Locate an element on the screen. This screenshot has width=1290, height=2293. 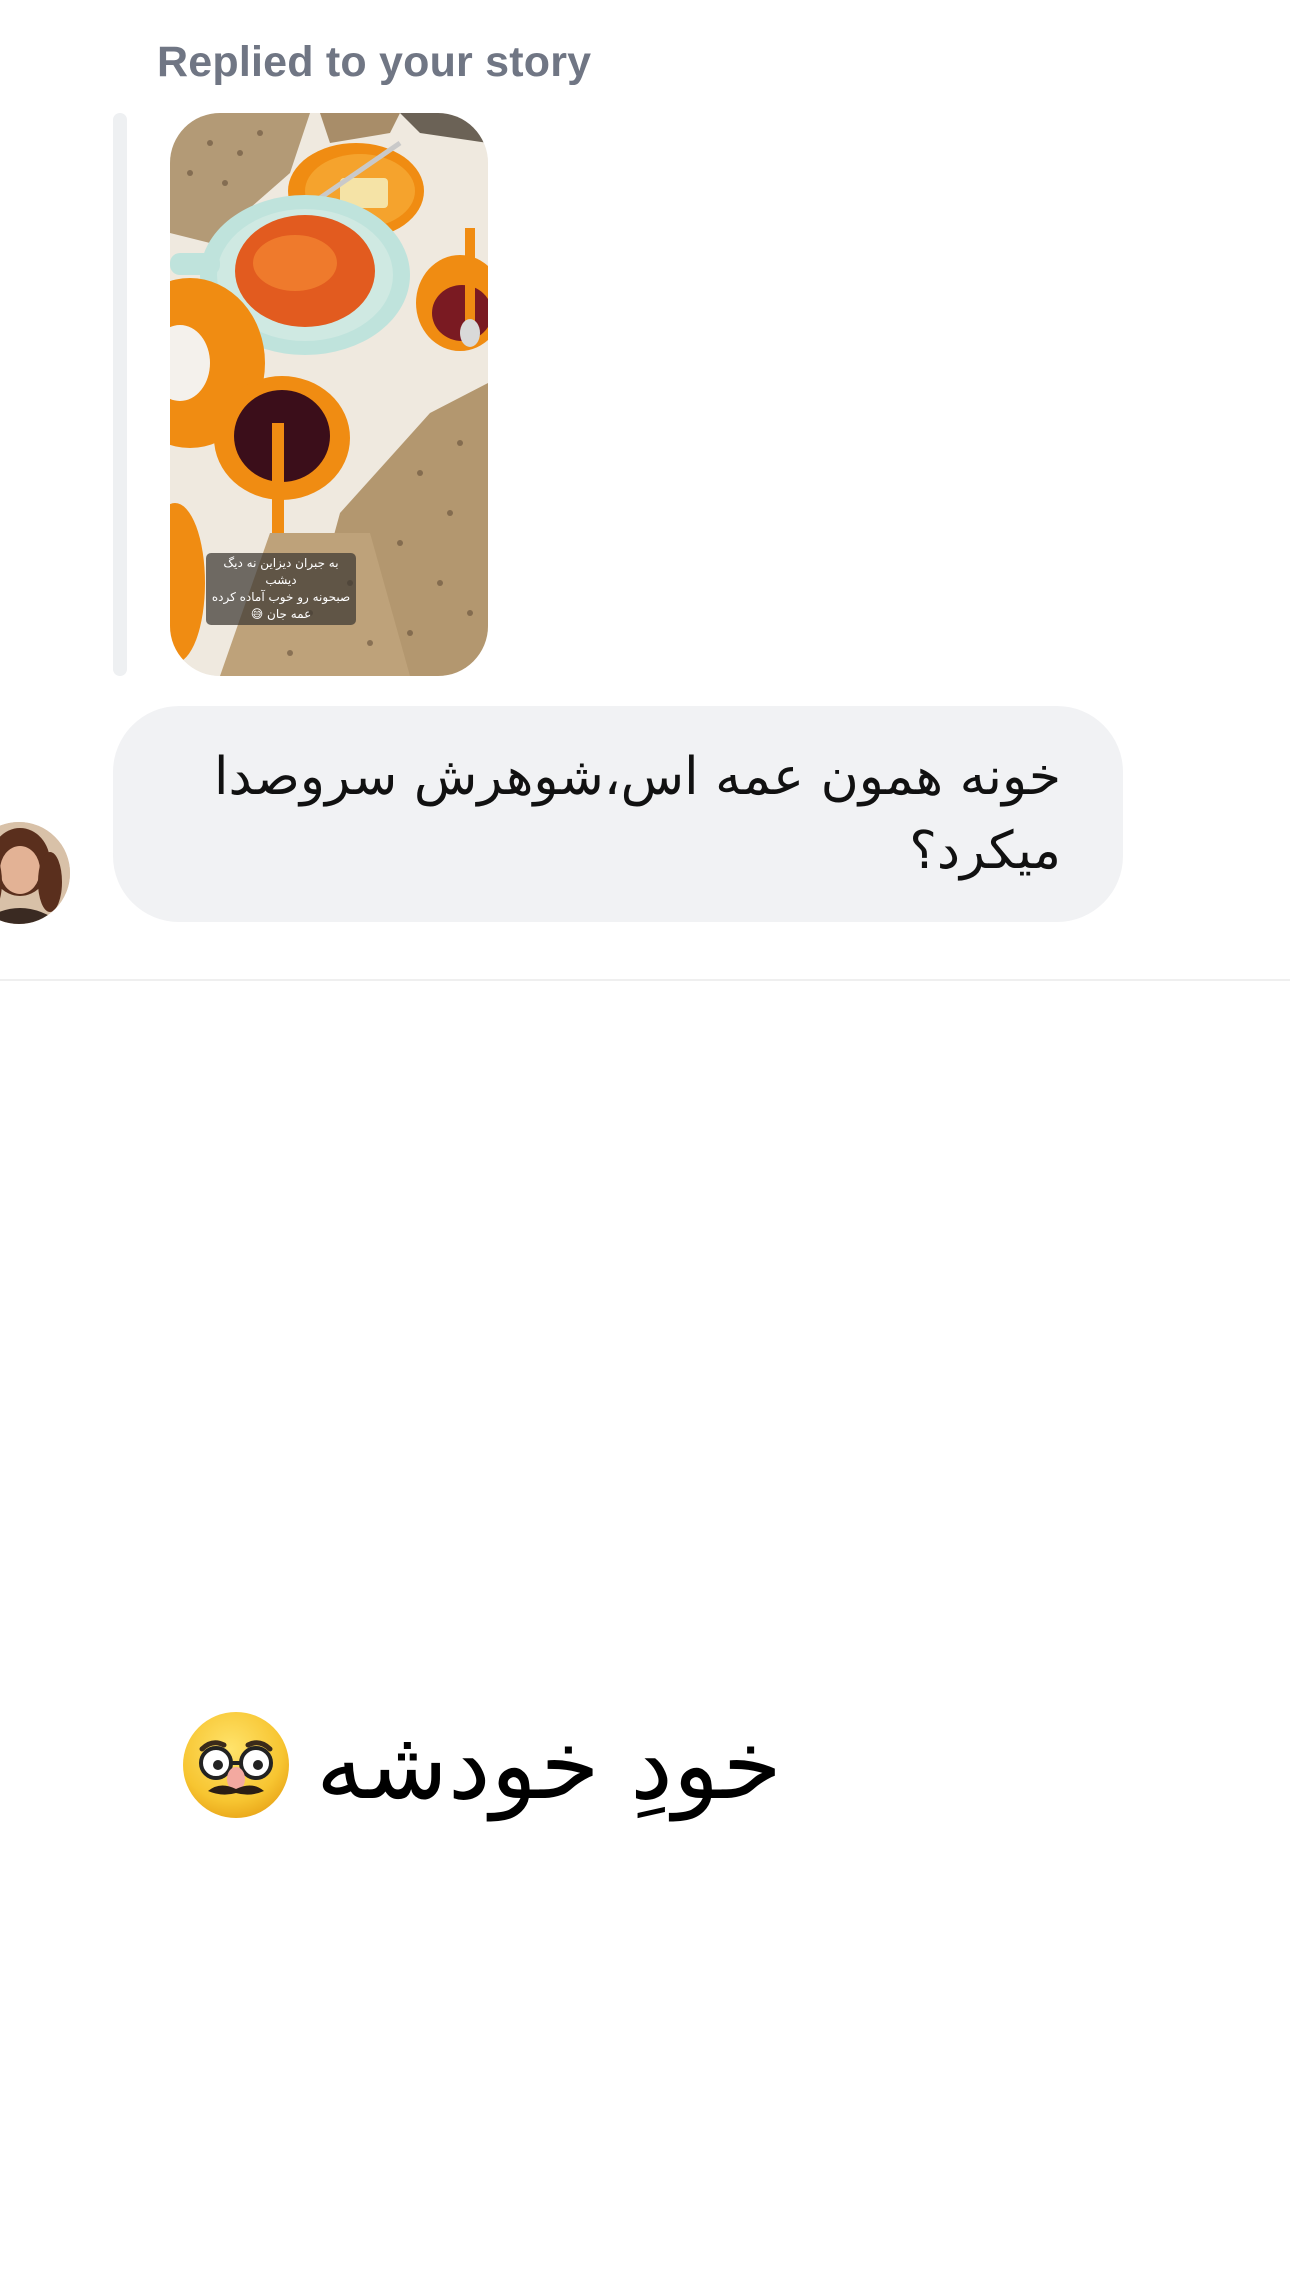
story-caption-line-2: صبحونه رو خوب آماده کرده عمه جان 😅 is located at coordinates (281, 605).